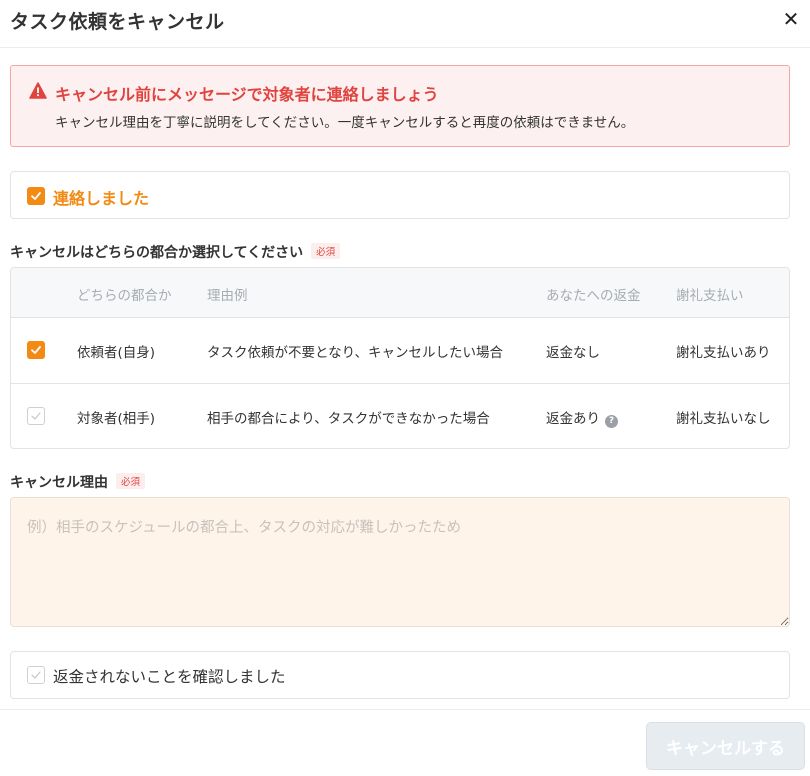 The image size is (810, 776). Describe the element at coordinates (573, 419) in the screenshot. I see `cell-refund-text: 返金あり` at that location.